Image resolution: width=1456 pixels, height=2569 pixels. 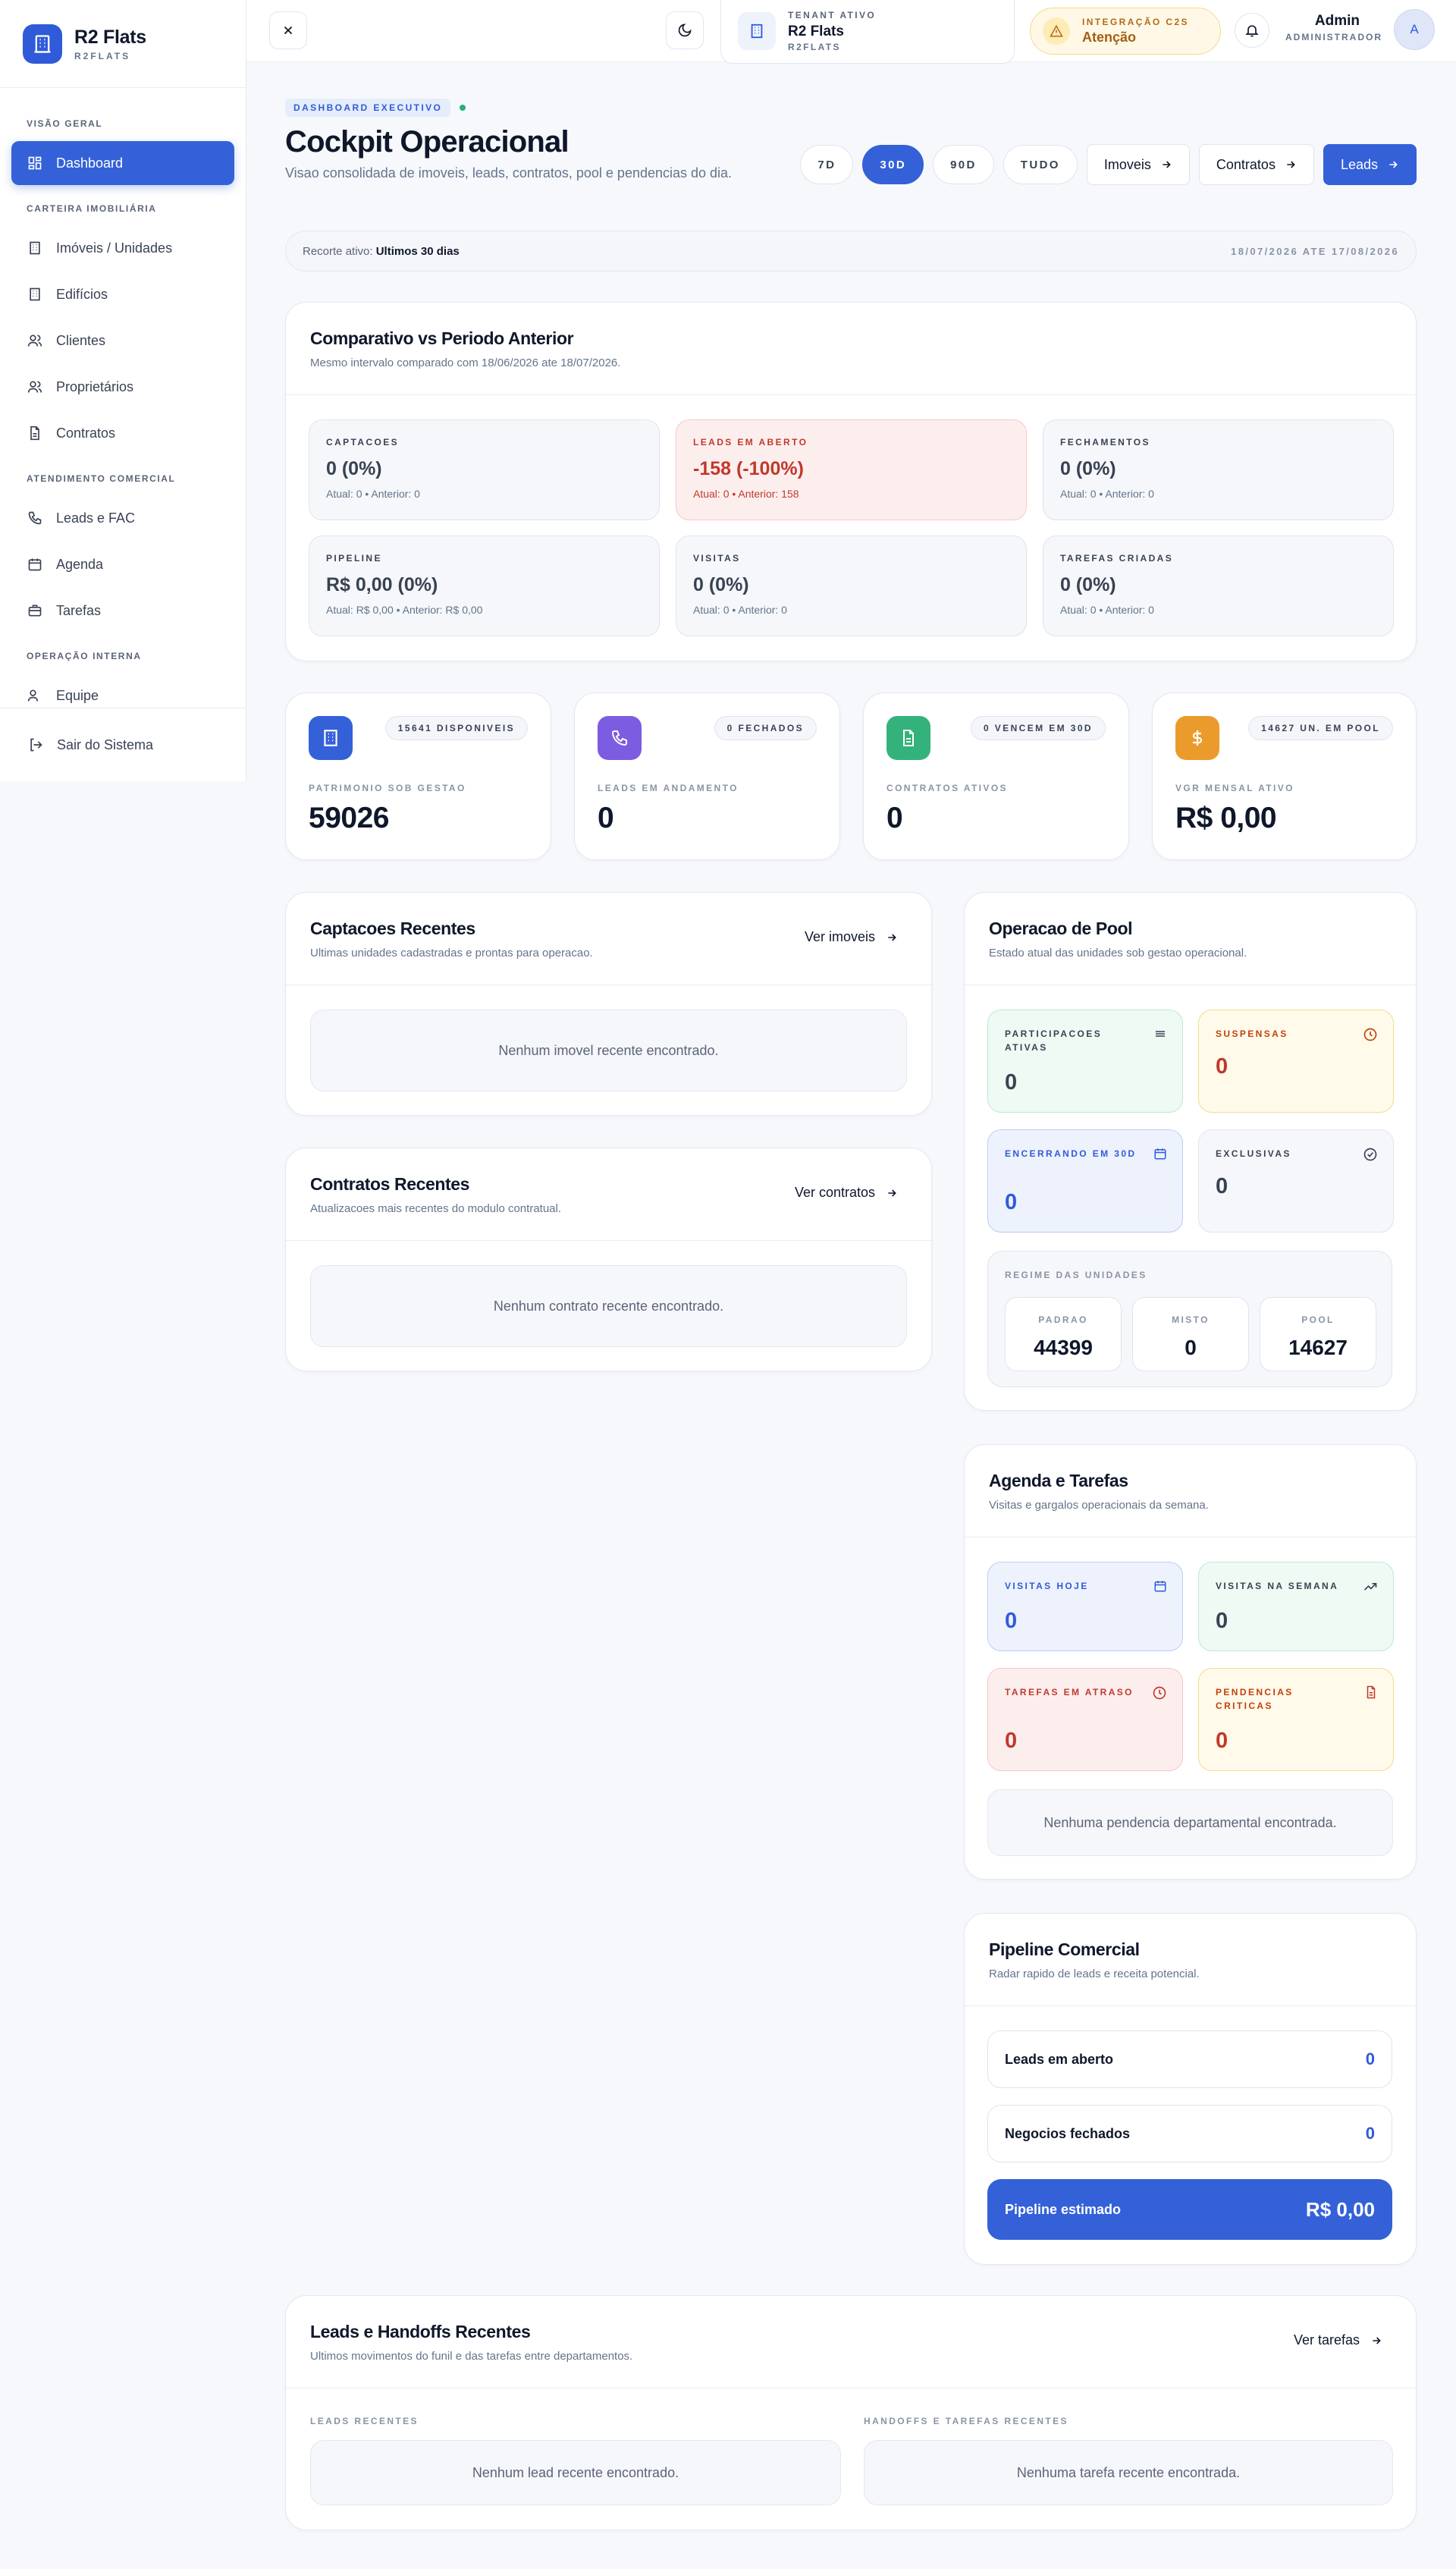 What do you see at coordinates (123, 44) in the screenshot?
I see `brand: R2 Flats R2FLATS` at bounding box center [123, 44].